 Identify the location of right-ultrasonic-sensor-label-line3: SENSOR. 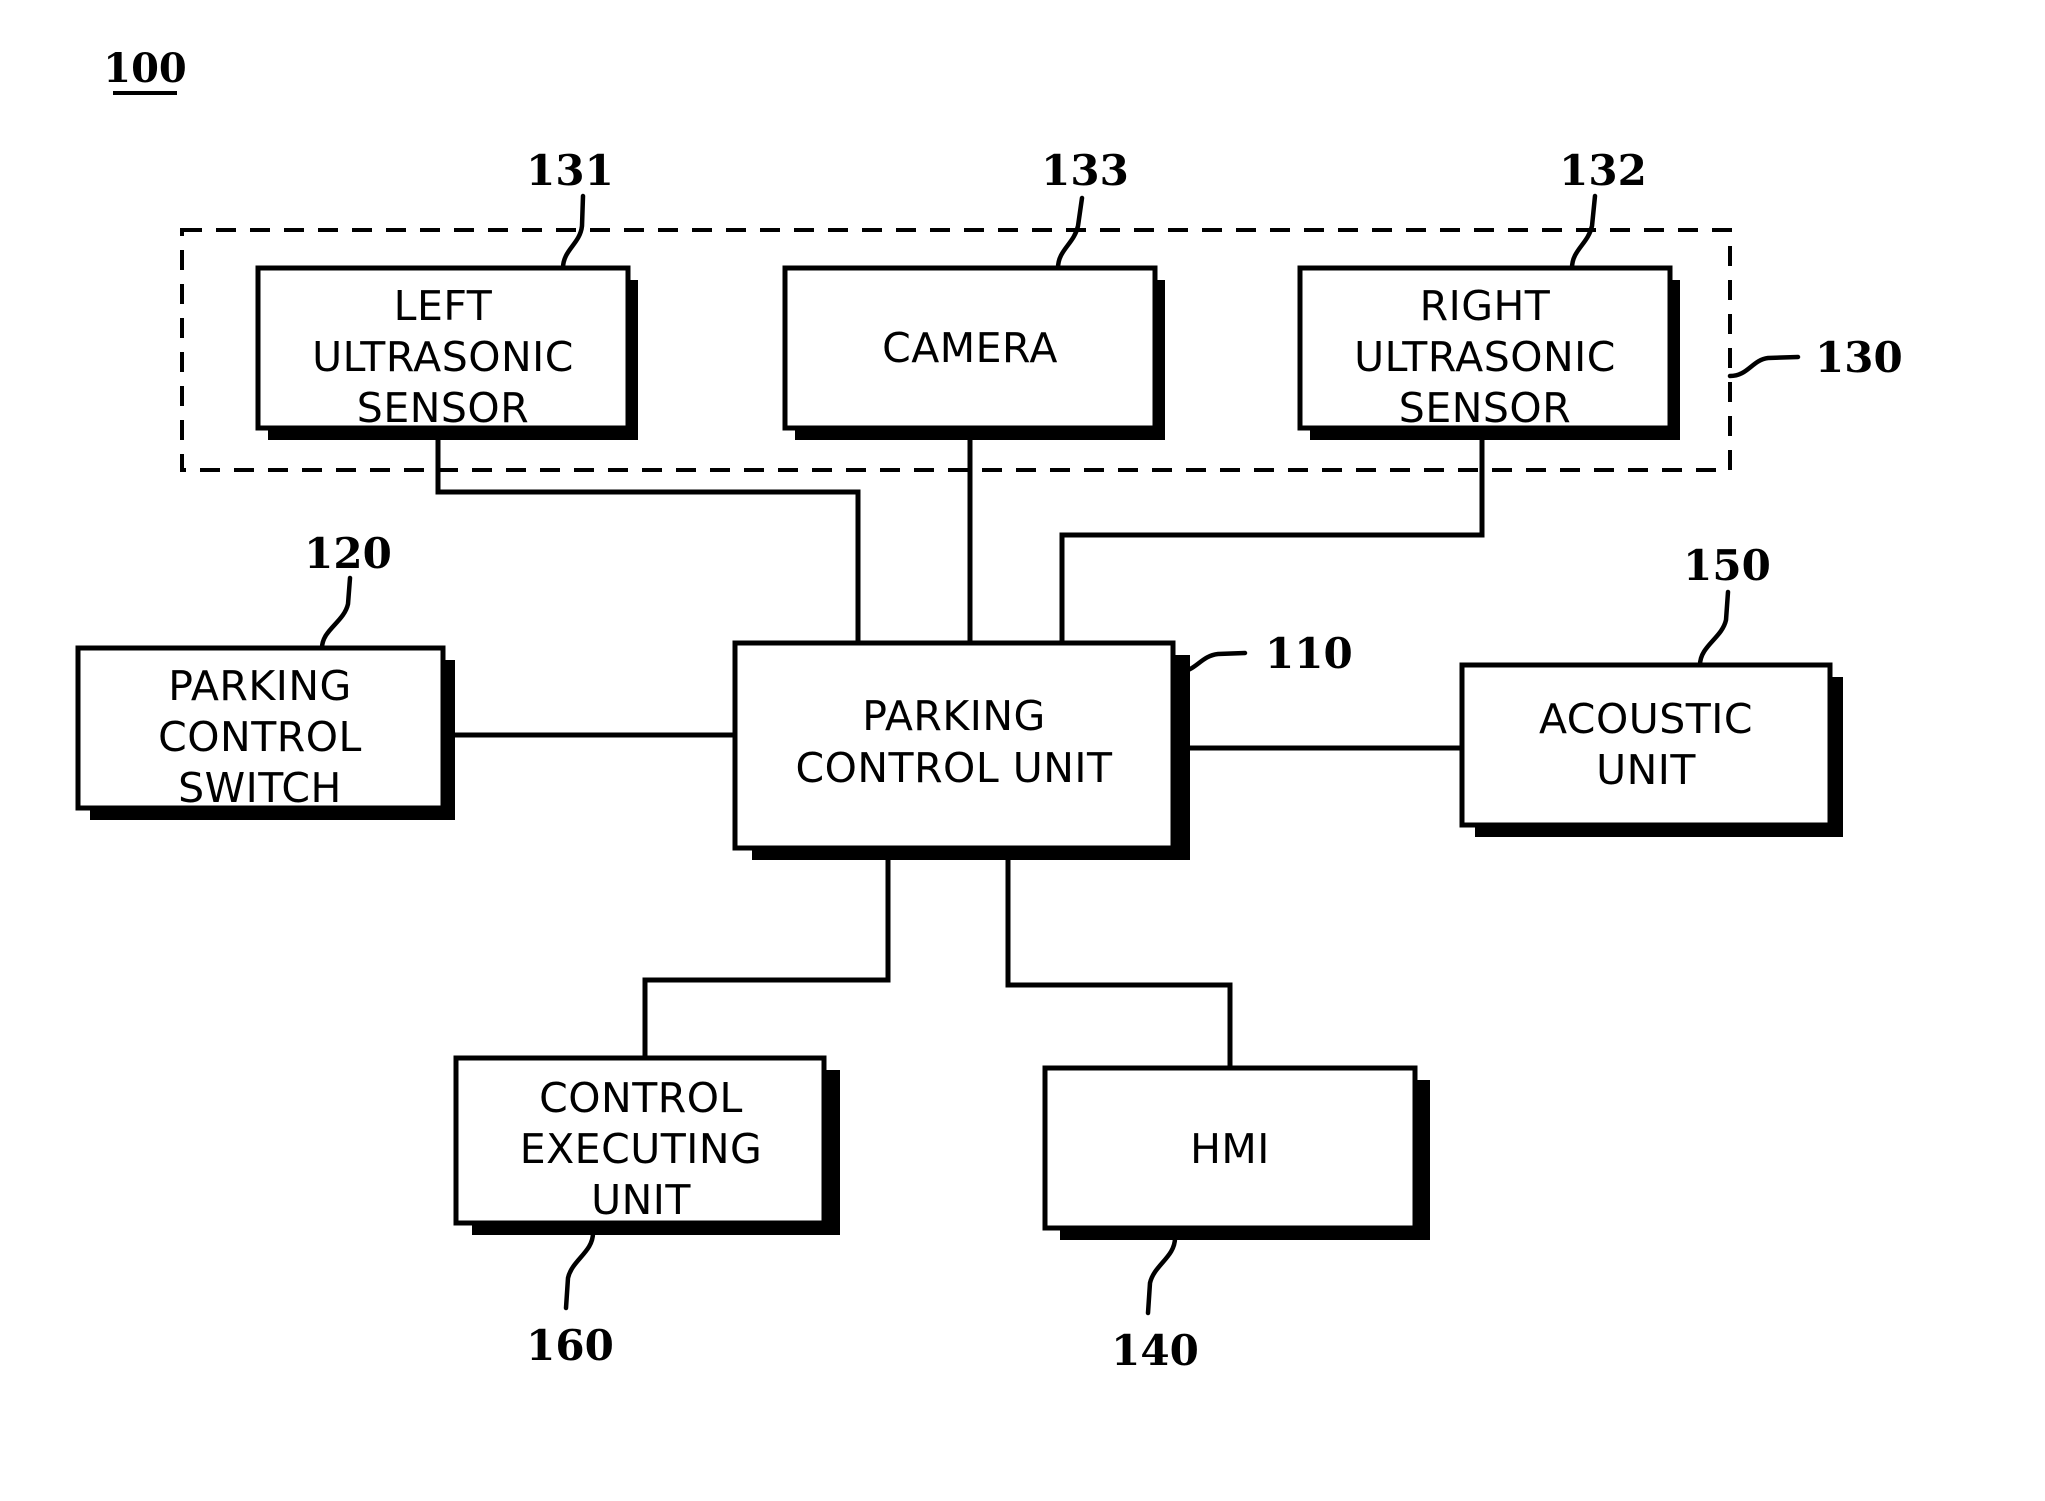
(1485, 408).